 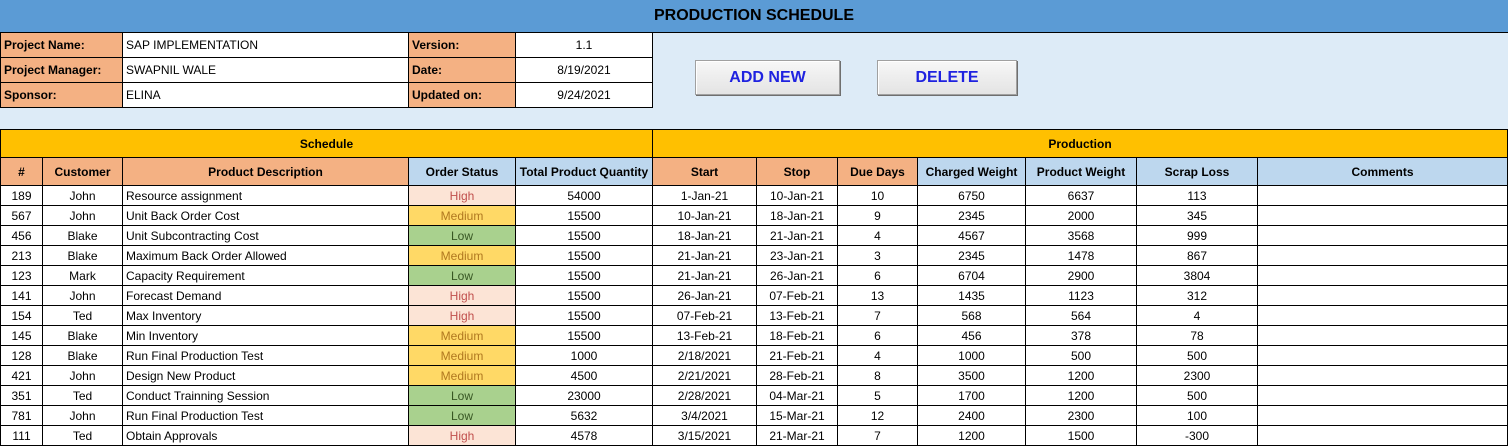 I want to click on total-product-quantity-cell: 4500, so click(x=584, y=376).